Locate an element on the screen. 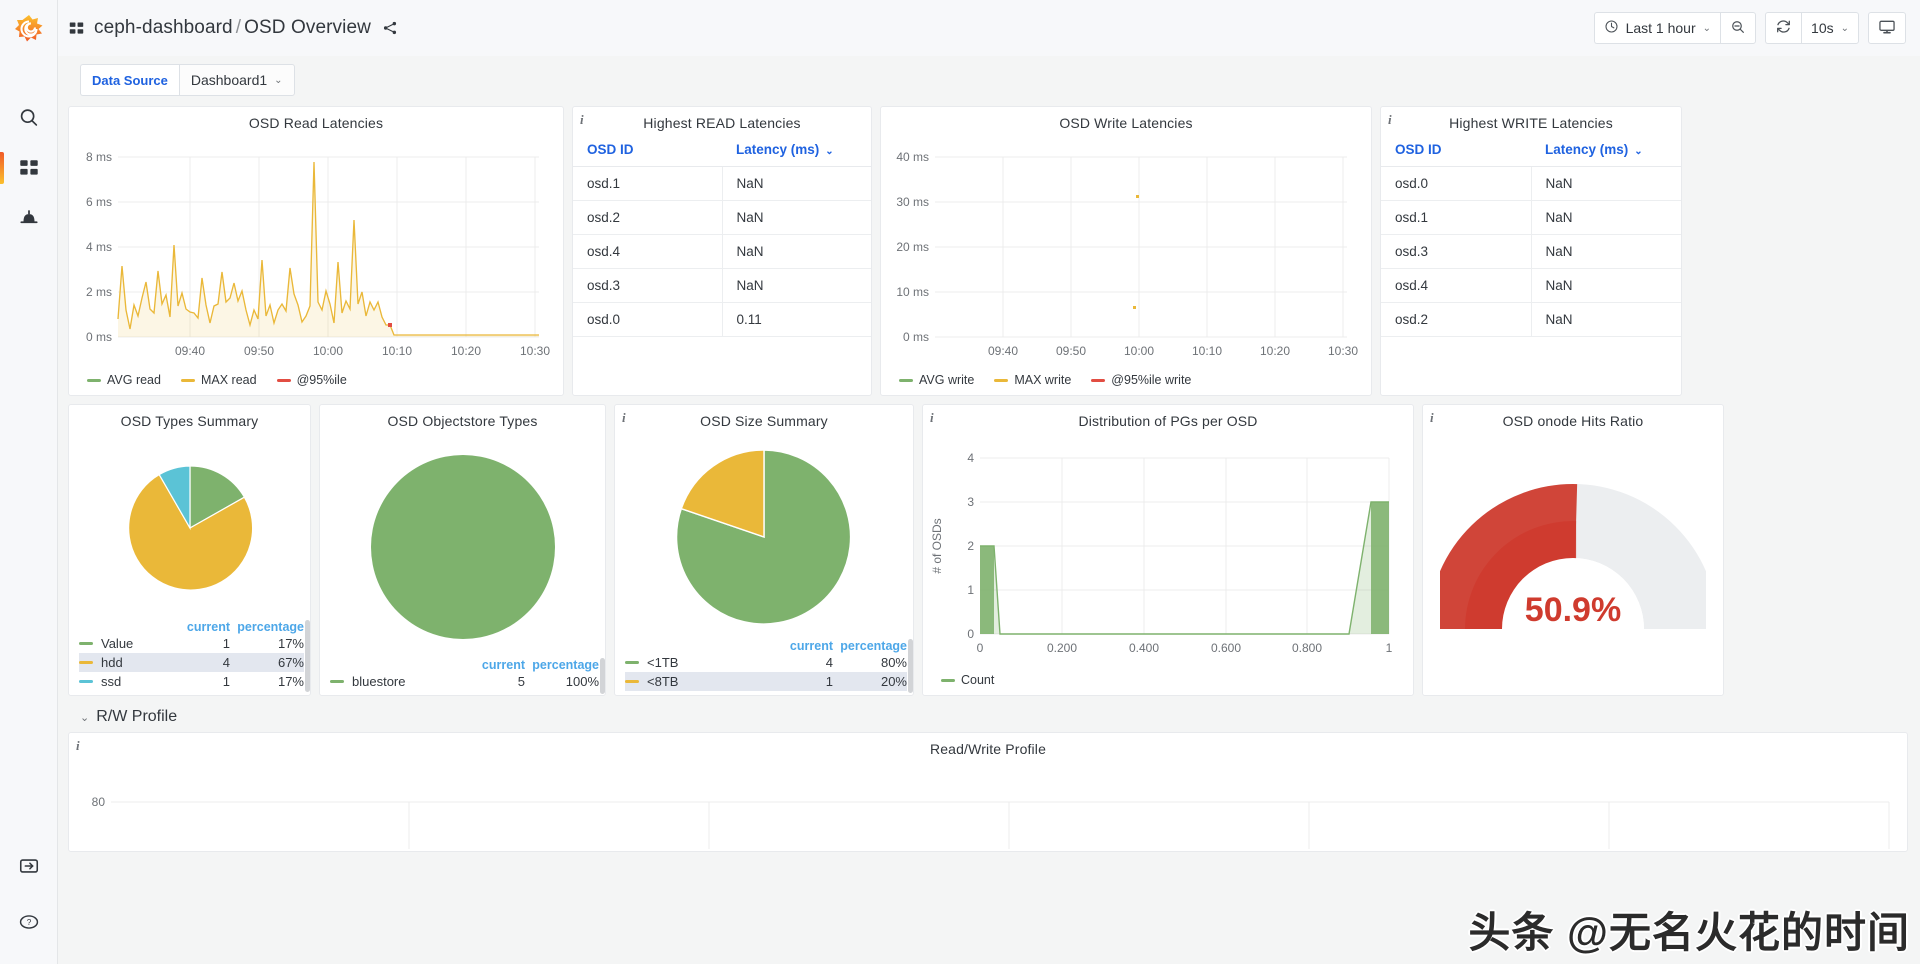 Image resolution: width=1920 pixels, height=964 pixels. legend-item: @95%ile is located at coordinates (311, 380).